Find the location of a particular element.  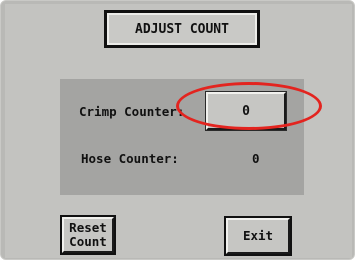

page-title: ADJUST COUNT is located at coordinates (182, 29).